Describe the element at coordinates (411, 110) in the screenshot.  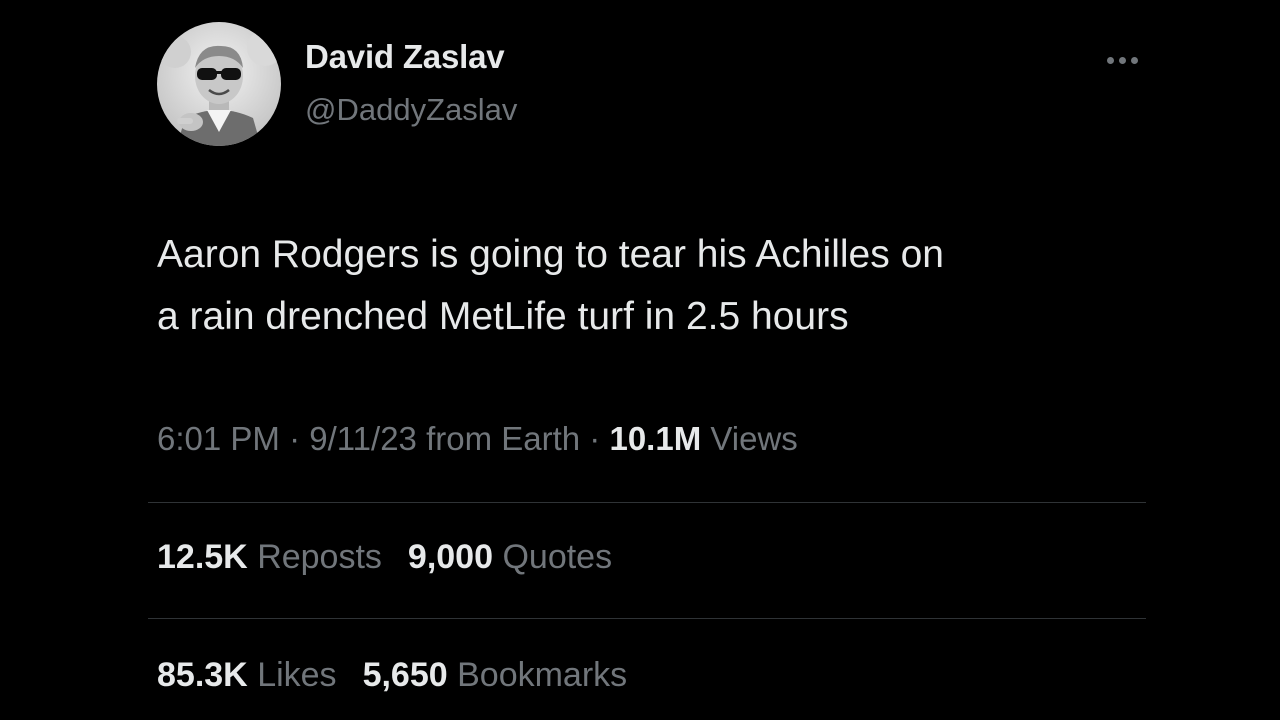
I see `author-handle: @DaddyZaslav` at that location.